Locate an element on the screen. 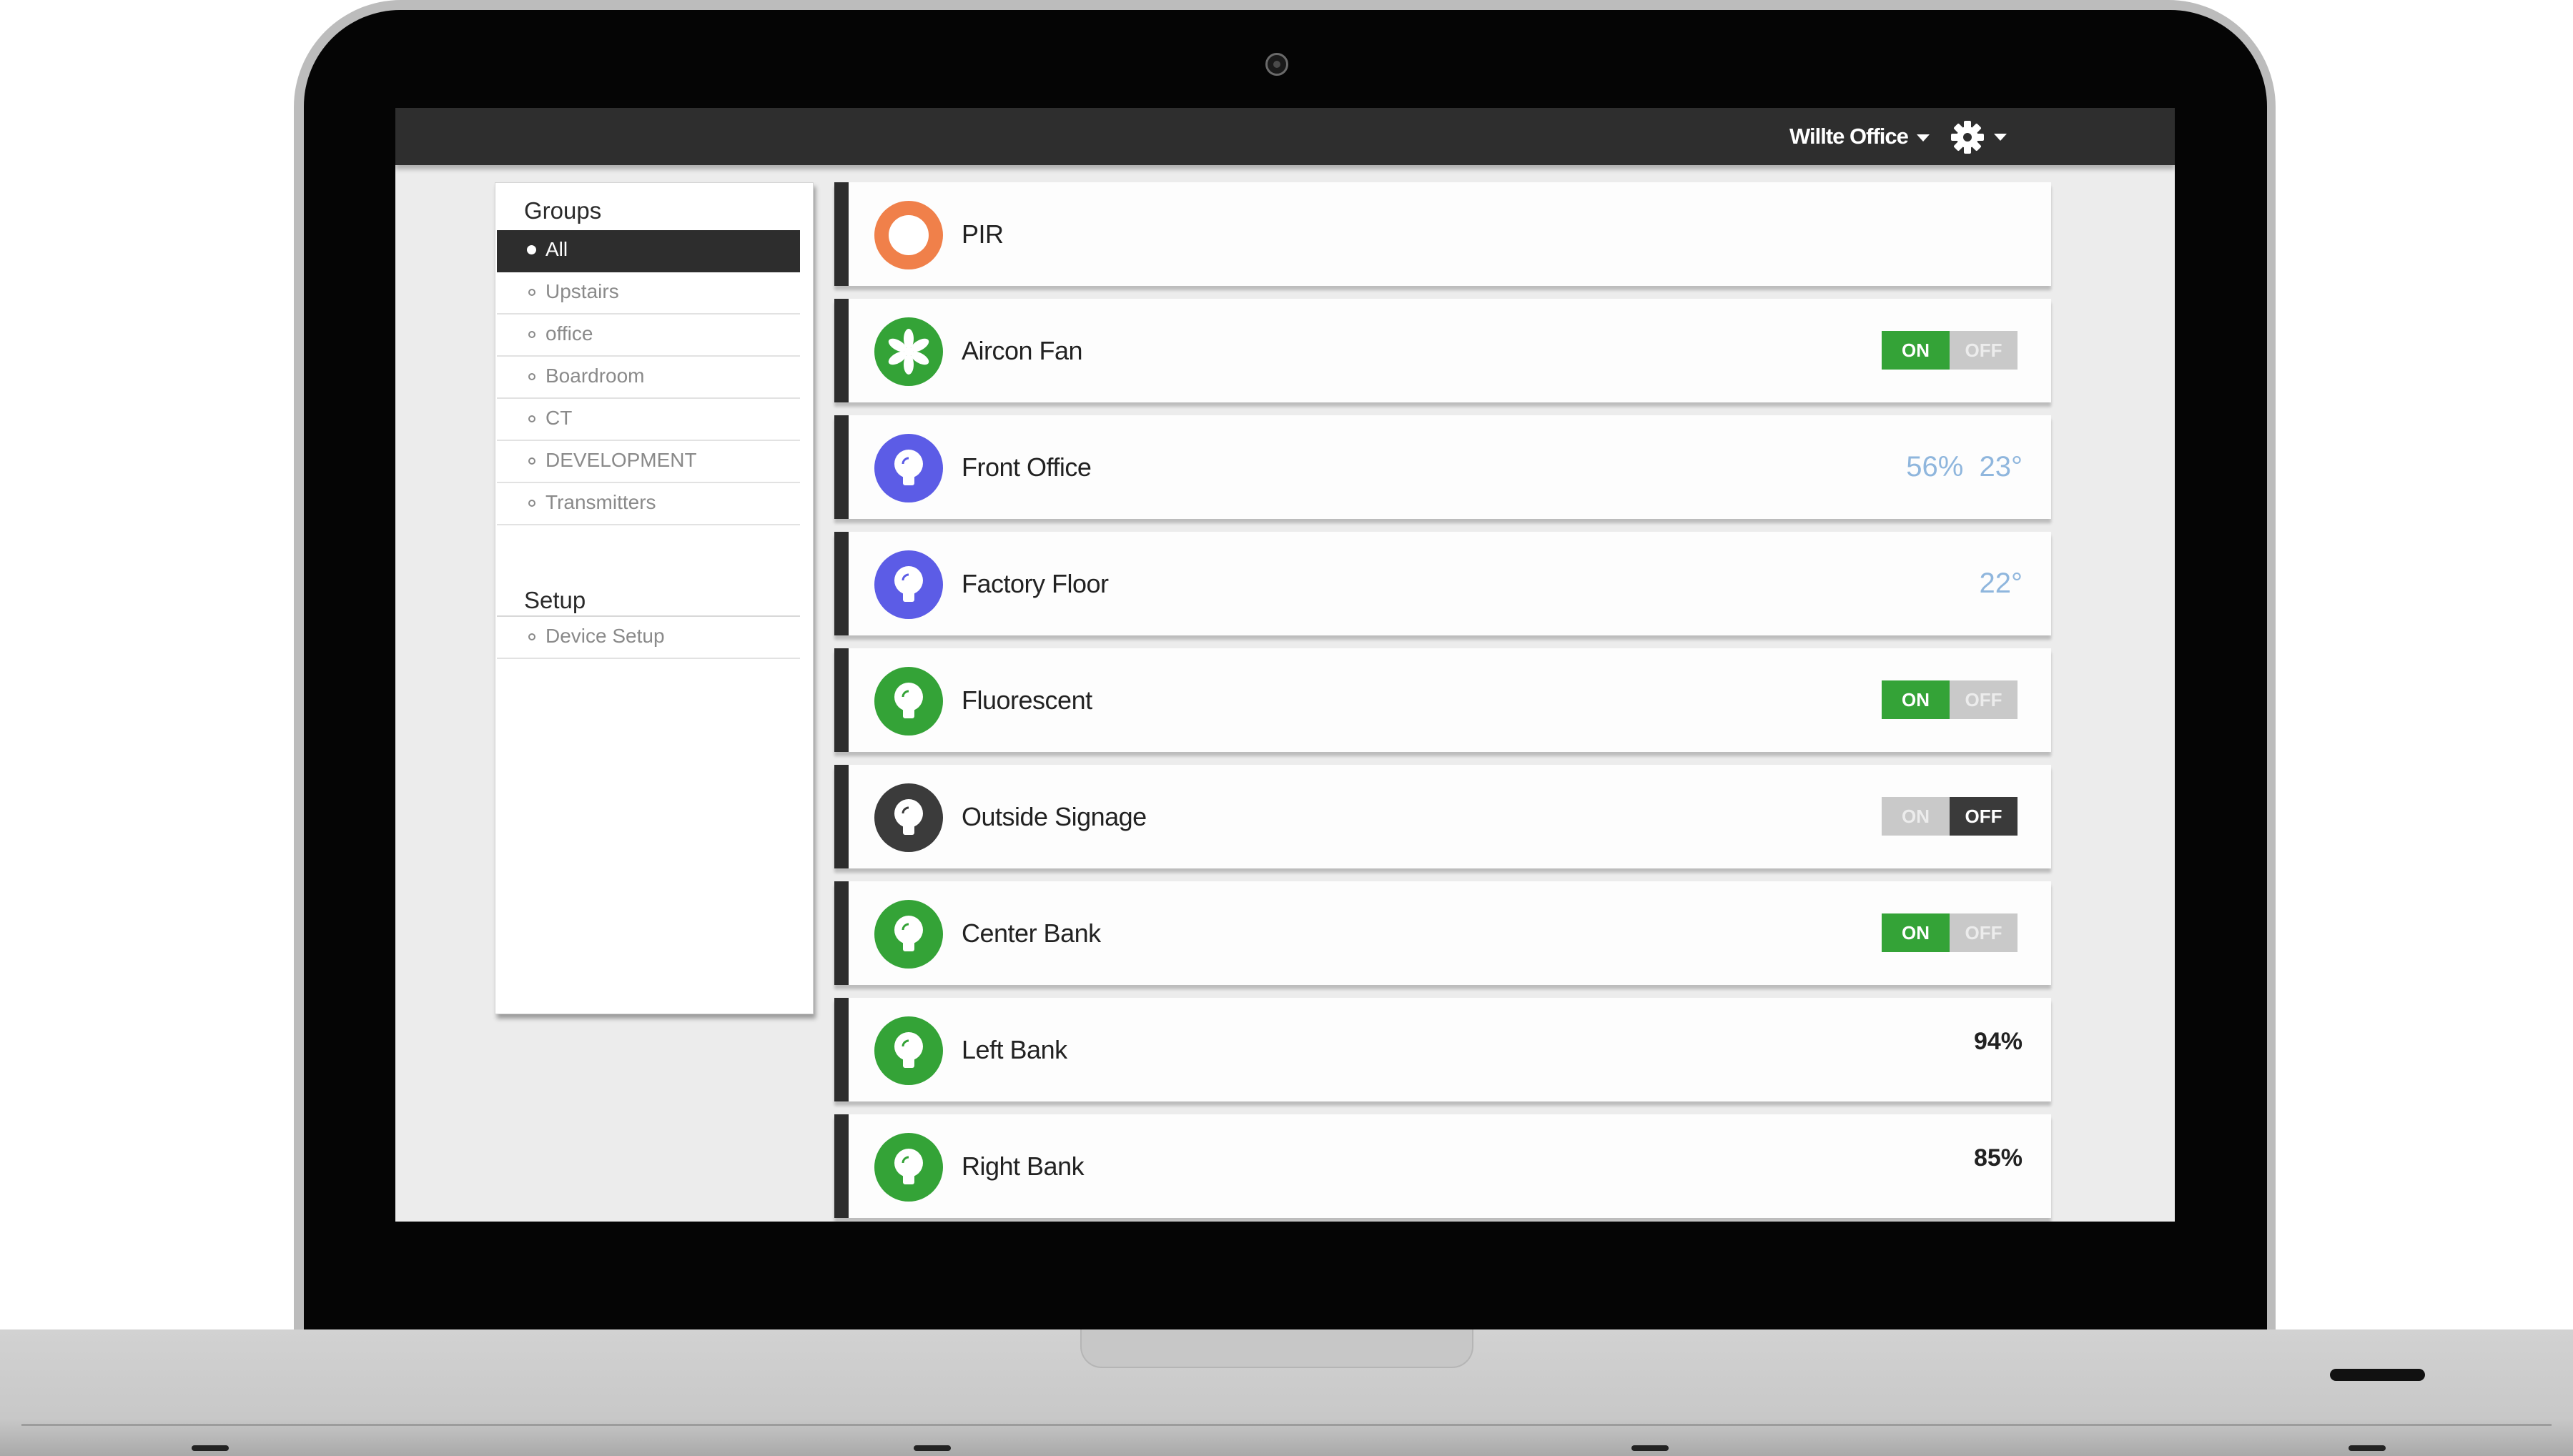 The image size is (2573, 1456). device-name: Front Office is located at coordinates (1027, 467).